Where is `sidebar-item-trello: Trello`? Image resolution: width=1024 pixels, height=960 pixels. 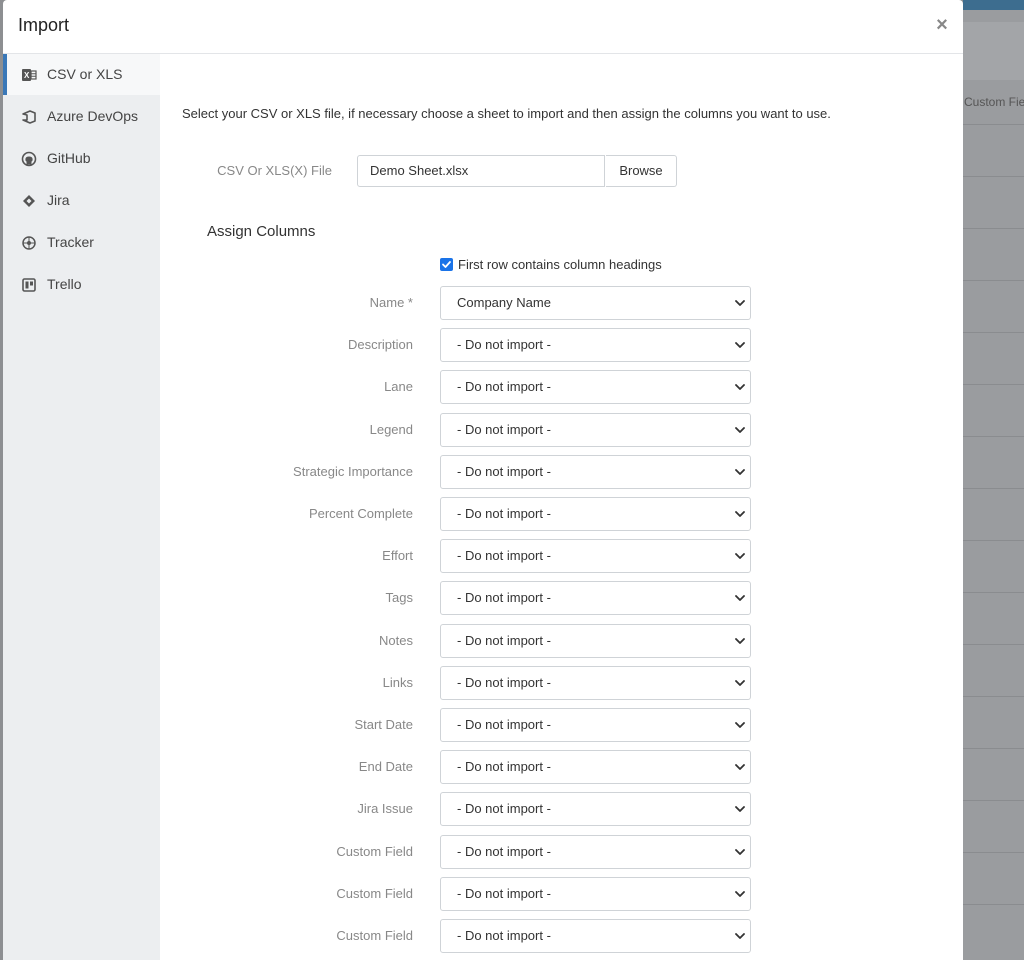
sidebar-item-trello: Trello is located at coordinates (81, 284).